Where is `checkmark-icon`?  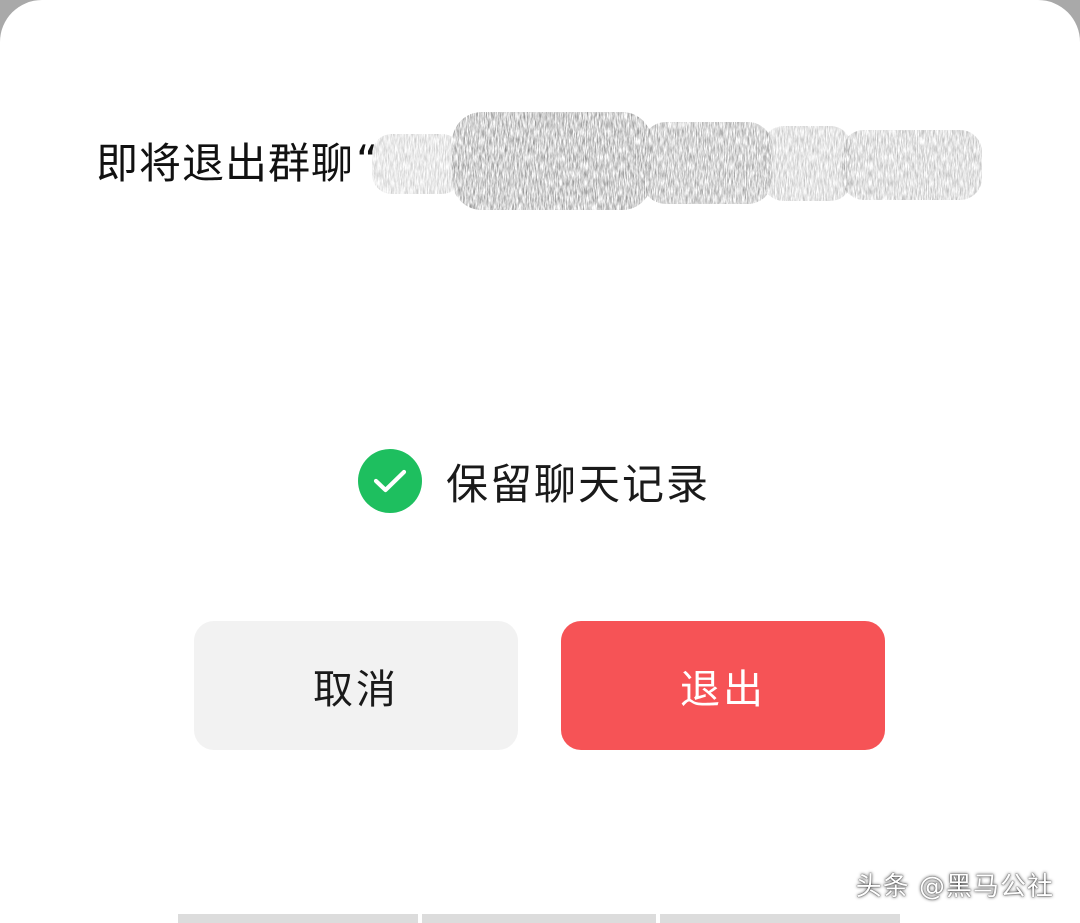 checkmark-icon is located at coordinates (390, 481).